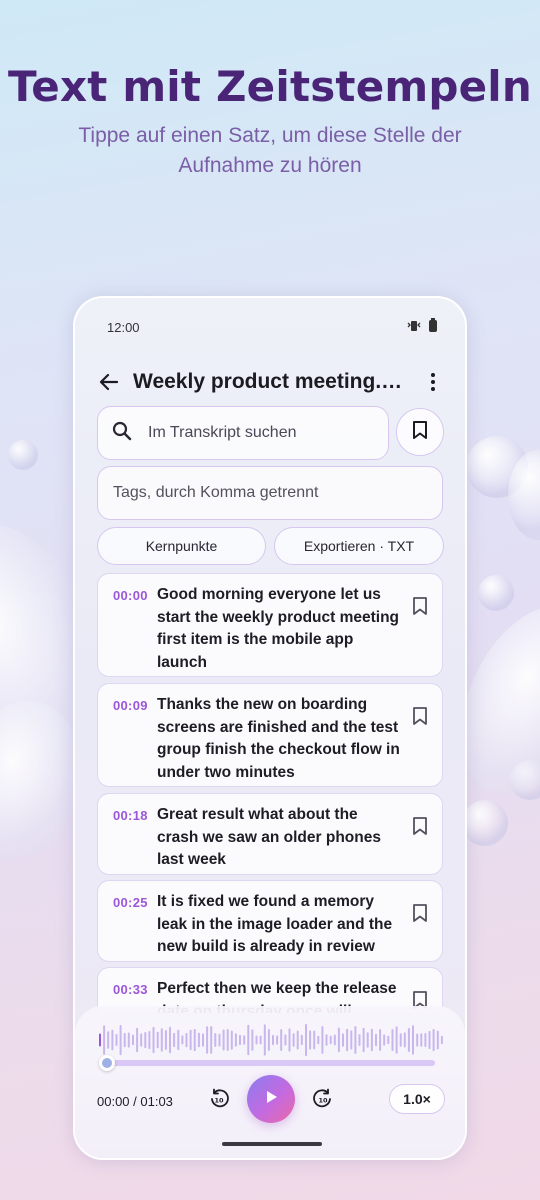 This screenshot has height=1200, width=540. I want to click on search-placeholder: Im Transkript suchen, so click(222, 432).